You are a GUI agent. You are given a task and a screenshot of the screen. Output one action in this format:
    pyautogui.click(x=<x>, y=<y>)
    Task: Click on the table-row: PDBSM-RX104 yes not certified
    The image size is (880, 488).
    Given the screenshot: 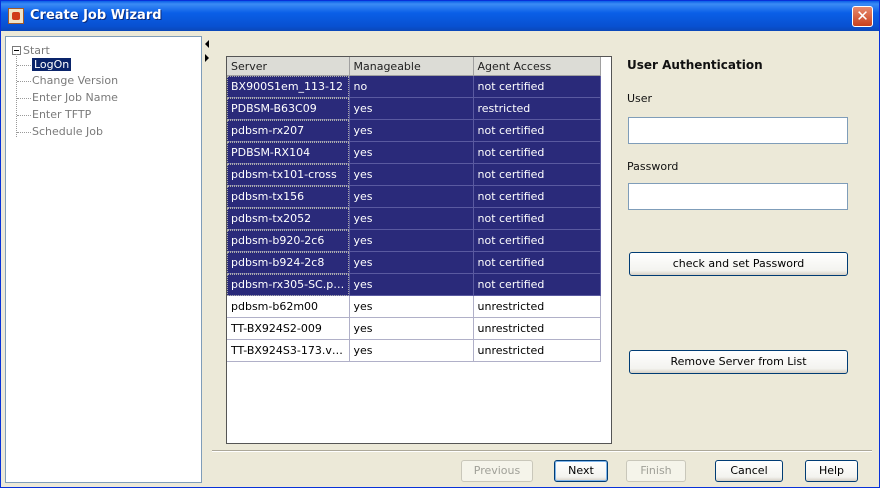 What is the action you would take?
    pyautogui.click(x=414, y=152)
    